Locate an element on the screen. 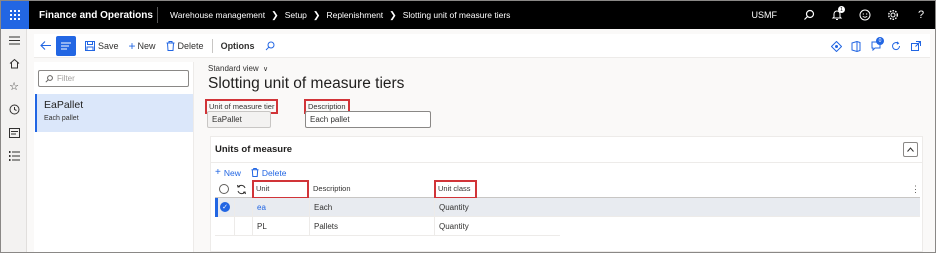 The image size is (936, 253). description-cell: Each is located at coordinates (323, 207).